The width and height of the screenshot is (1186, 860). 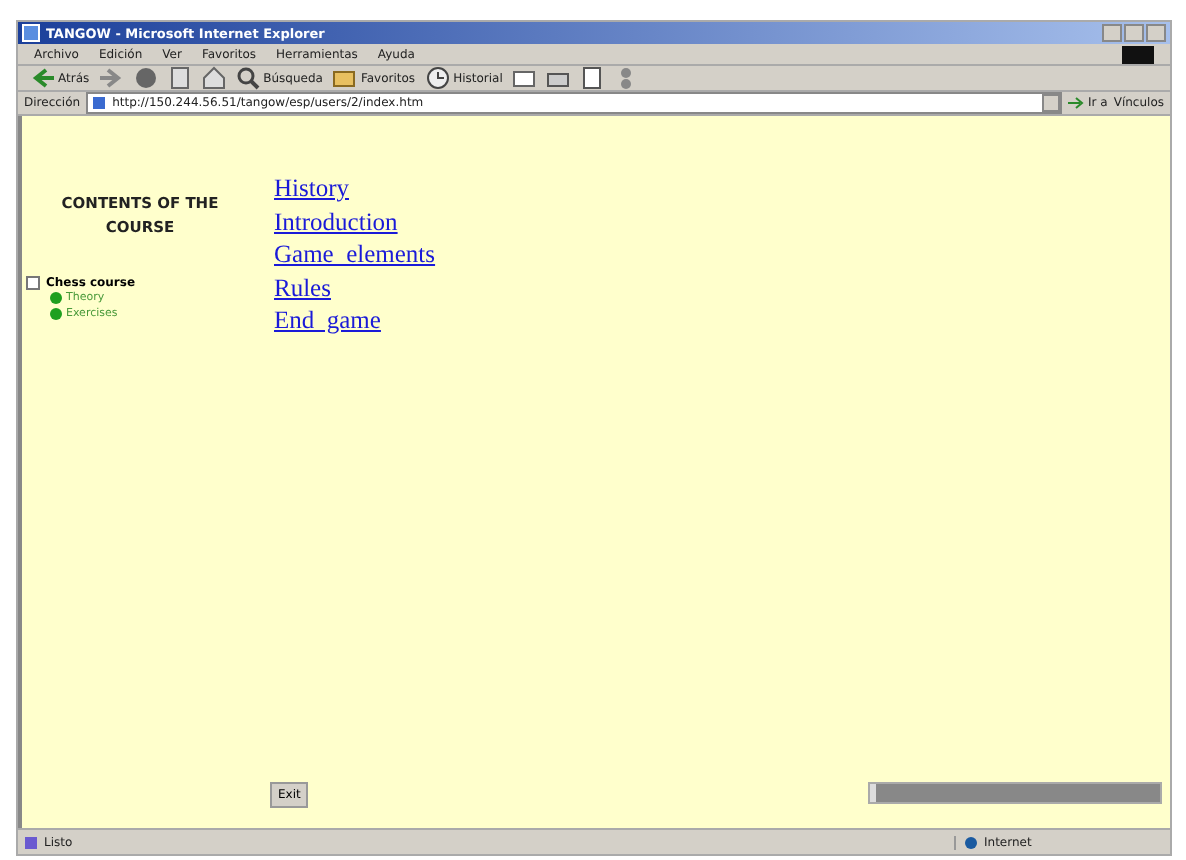 I want to click on globe-icon, so click(x=971, y=842).